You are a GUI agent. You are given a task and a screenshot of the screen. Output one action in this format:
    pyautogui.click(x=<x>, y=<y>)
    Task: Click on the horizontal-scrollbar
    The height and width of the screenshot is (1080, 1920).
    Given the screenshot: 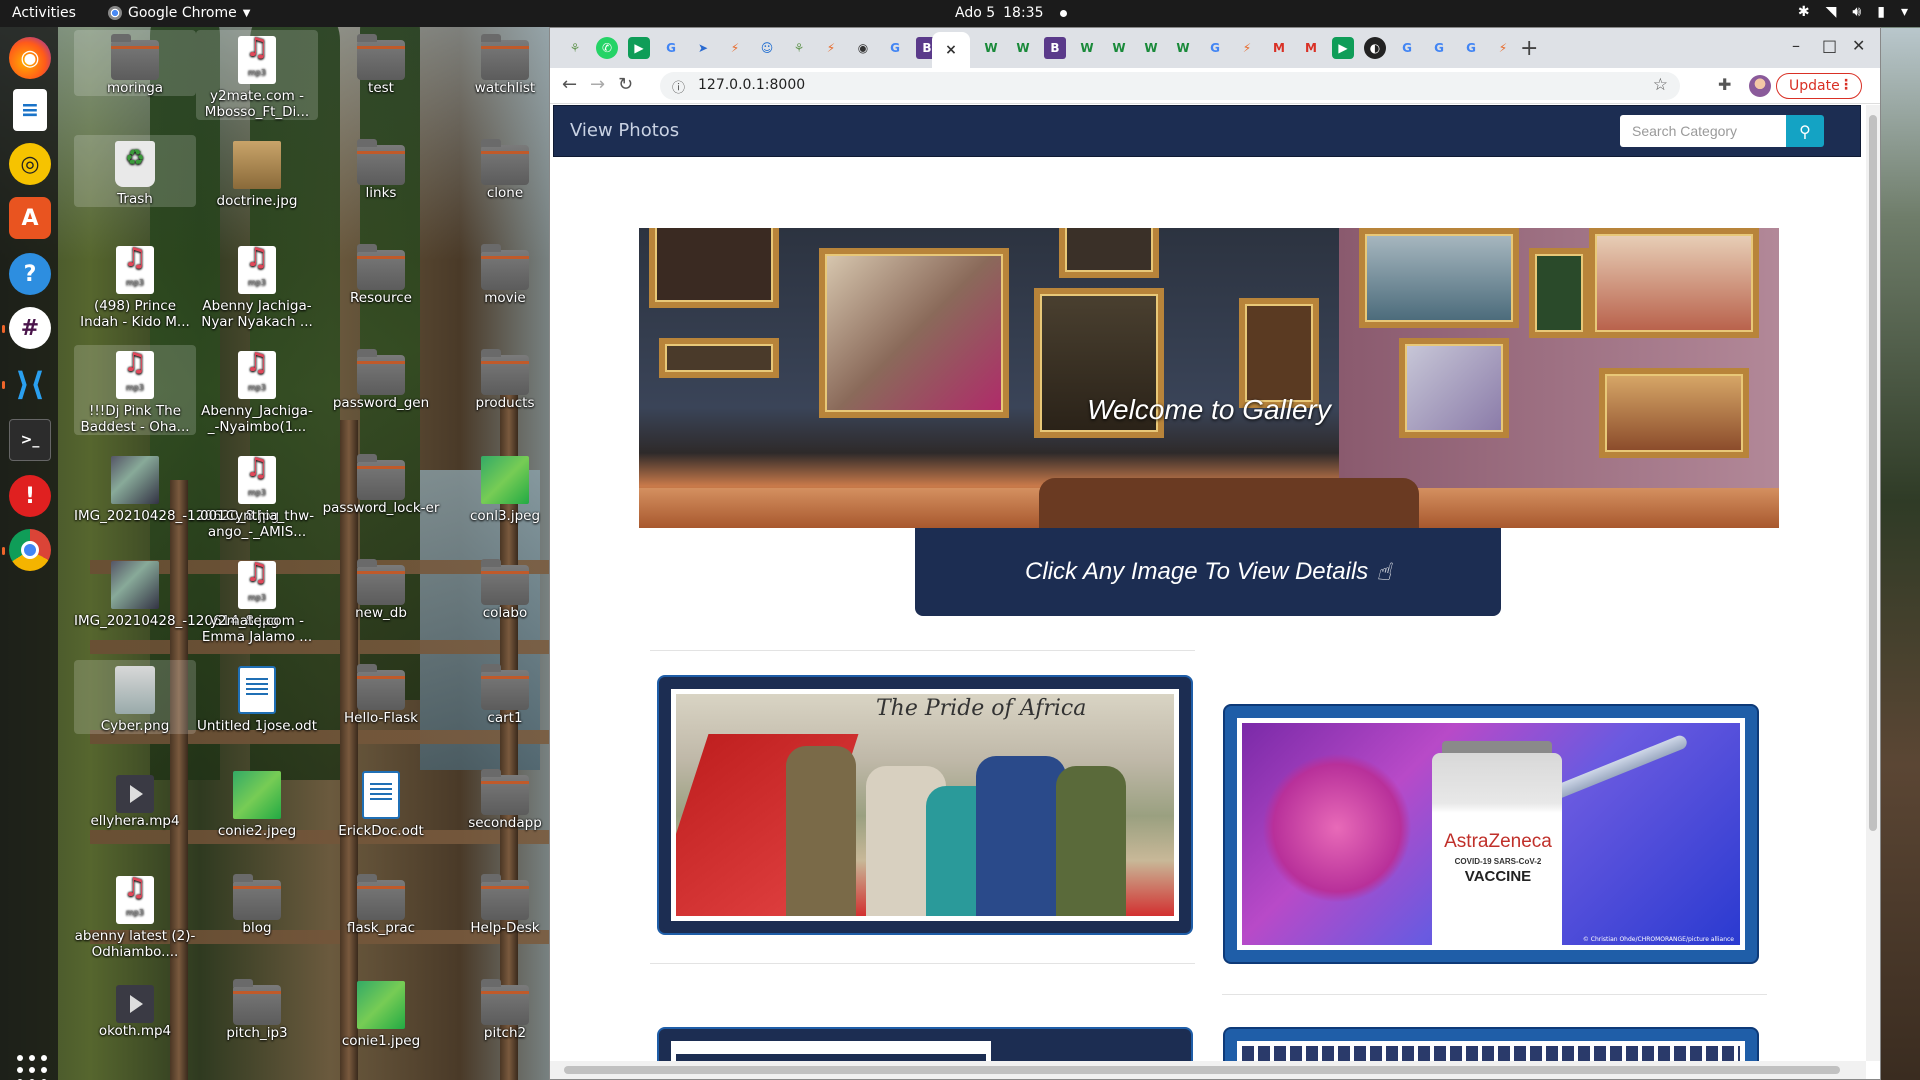 What is the action you would take?
    pyautogui.click(x=1208, y=1070)
    